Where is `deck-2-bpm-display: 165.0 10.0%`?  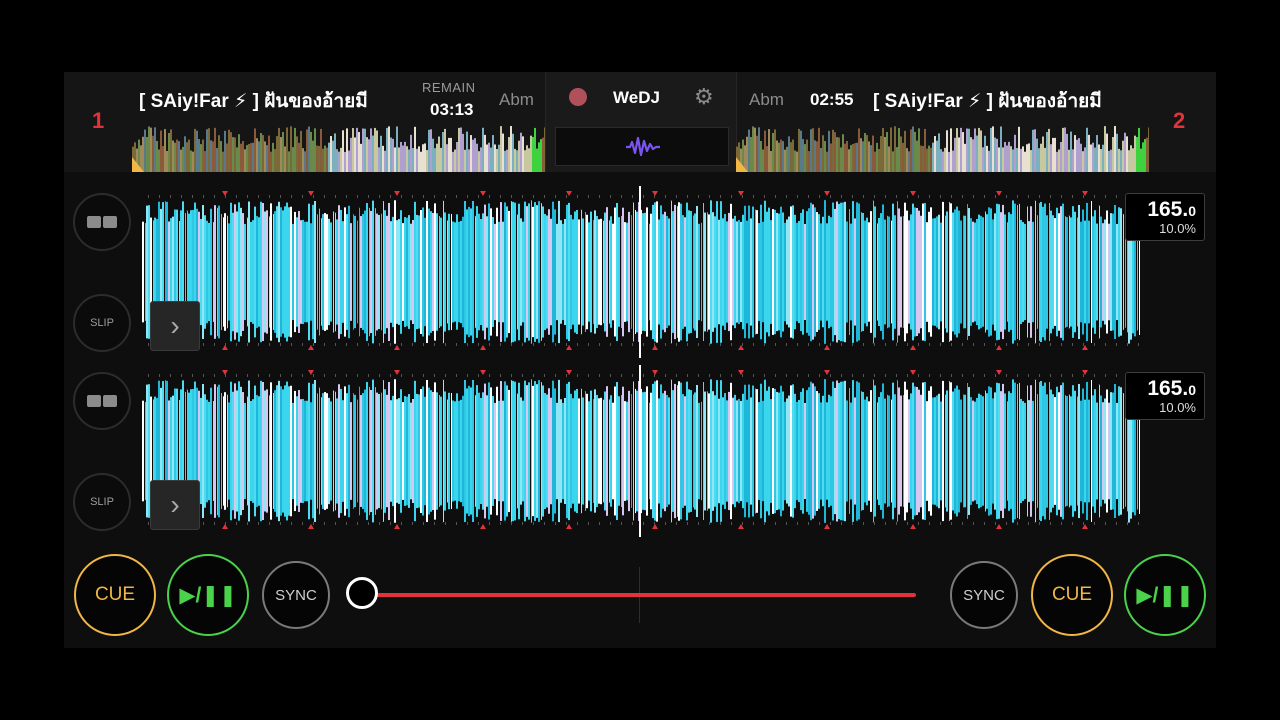
deck-2-bpm-display: 165.0 10.0% is located at coordinates (1165, 396).